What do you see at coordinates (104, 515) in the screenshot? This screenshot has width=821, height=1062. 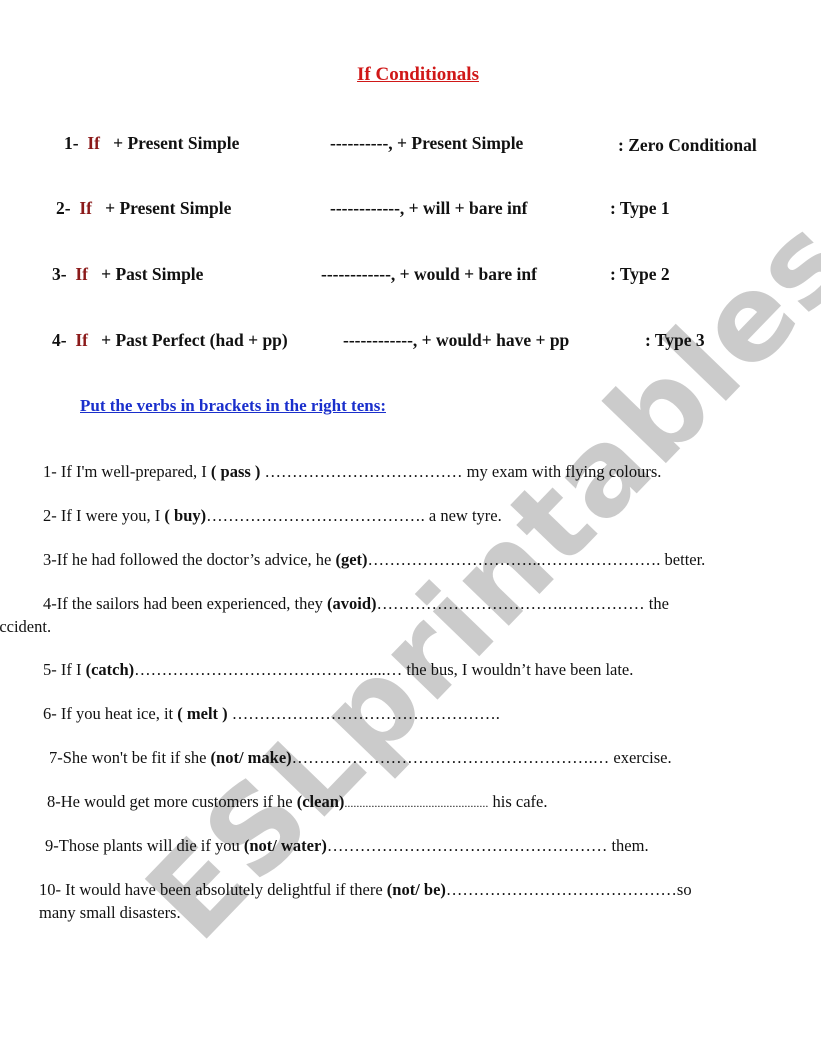 I see `sentence-start: 2- If I were you, I` at bounding box center [104, 515].